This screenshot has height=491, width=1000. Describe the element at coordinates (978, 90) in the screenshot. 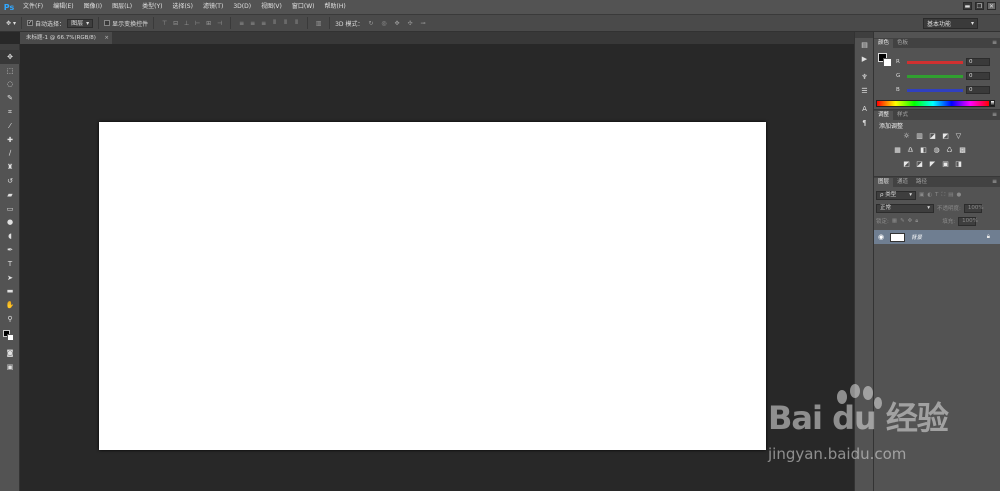

I see `blue-value-input: 0` at that location.